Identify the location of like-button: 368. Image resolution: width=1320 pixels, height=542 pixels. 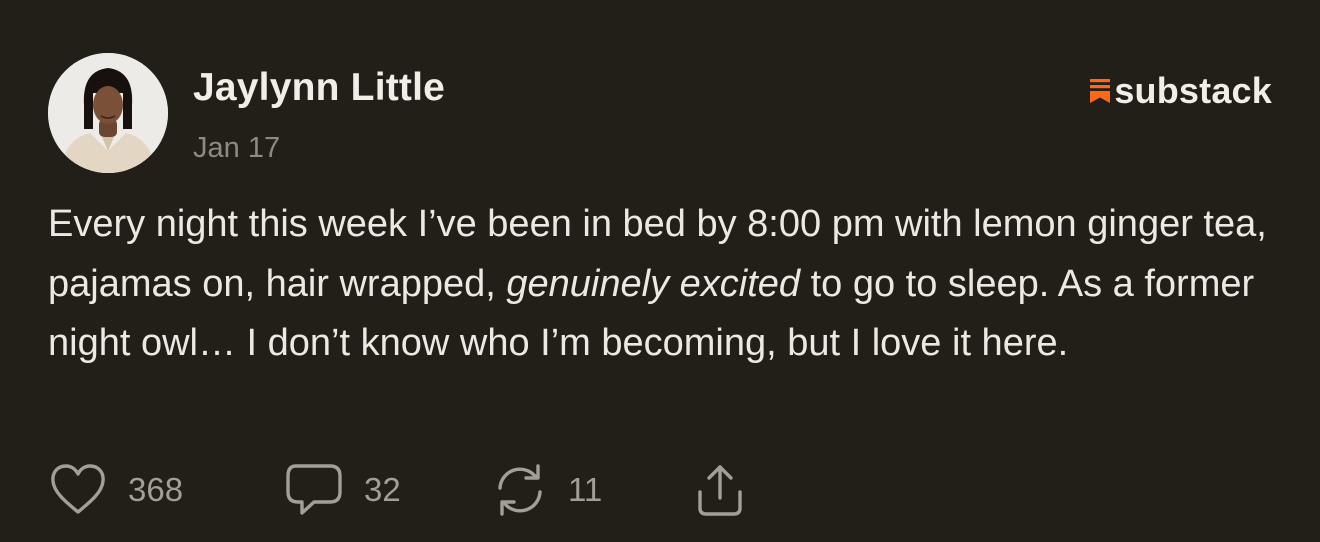
(115, 490).